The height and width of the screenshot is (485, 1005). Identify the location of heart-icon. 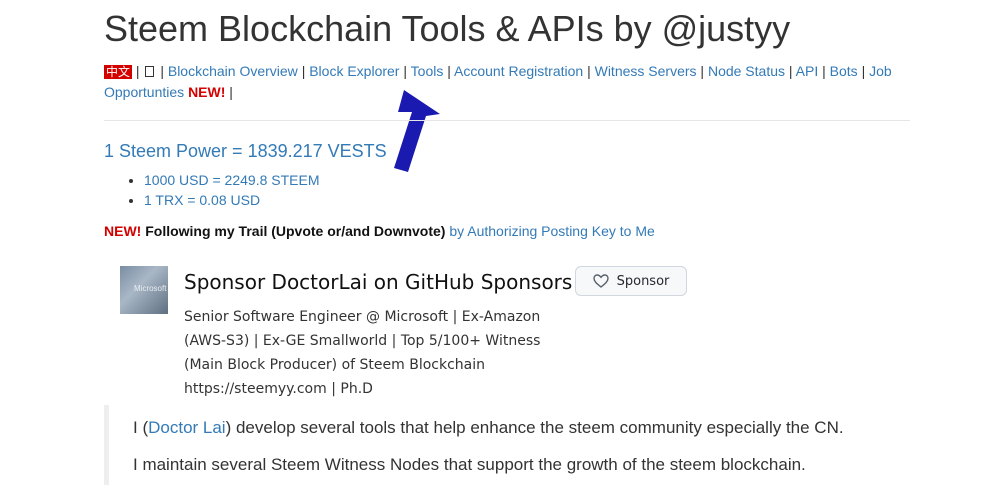
(600, 281).